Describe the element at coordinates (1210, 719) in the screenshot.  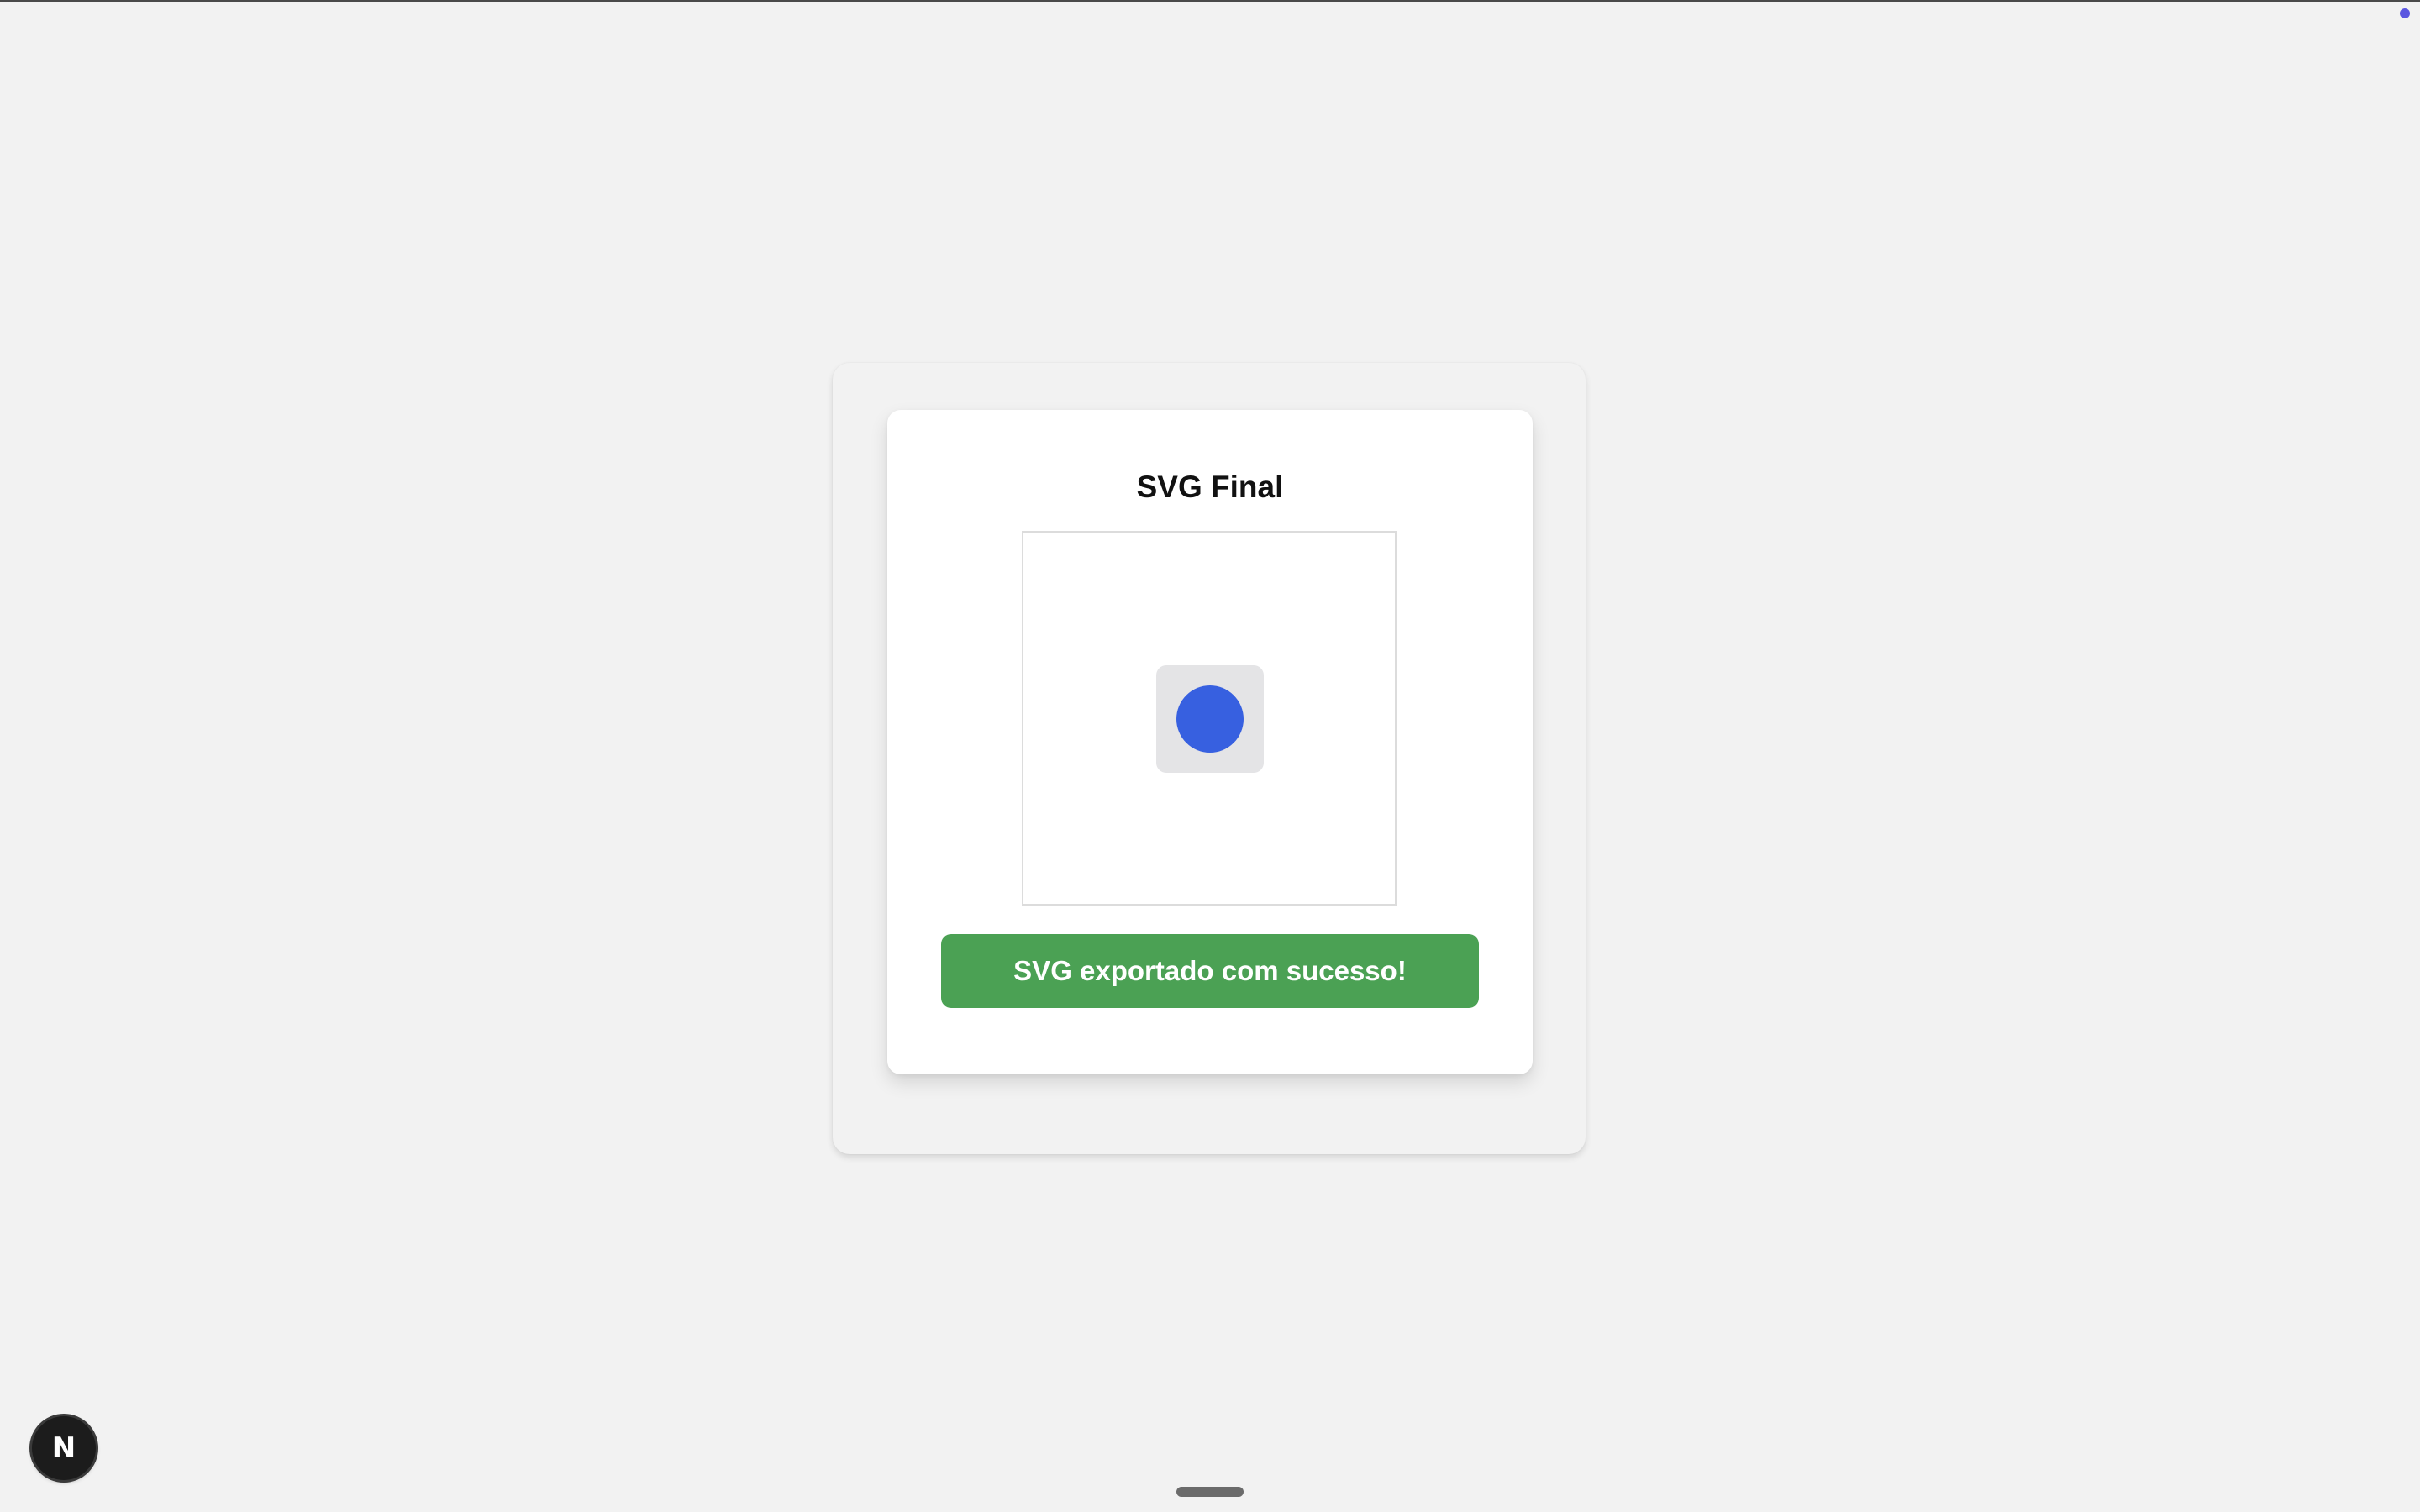
I see `circle-shape-icon` at that location.